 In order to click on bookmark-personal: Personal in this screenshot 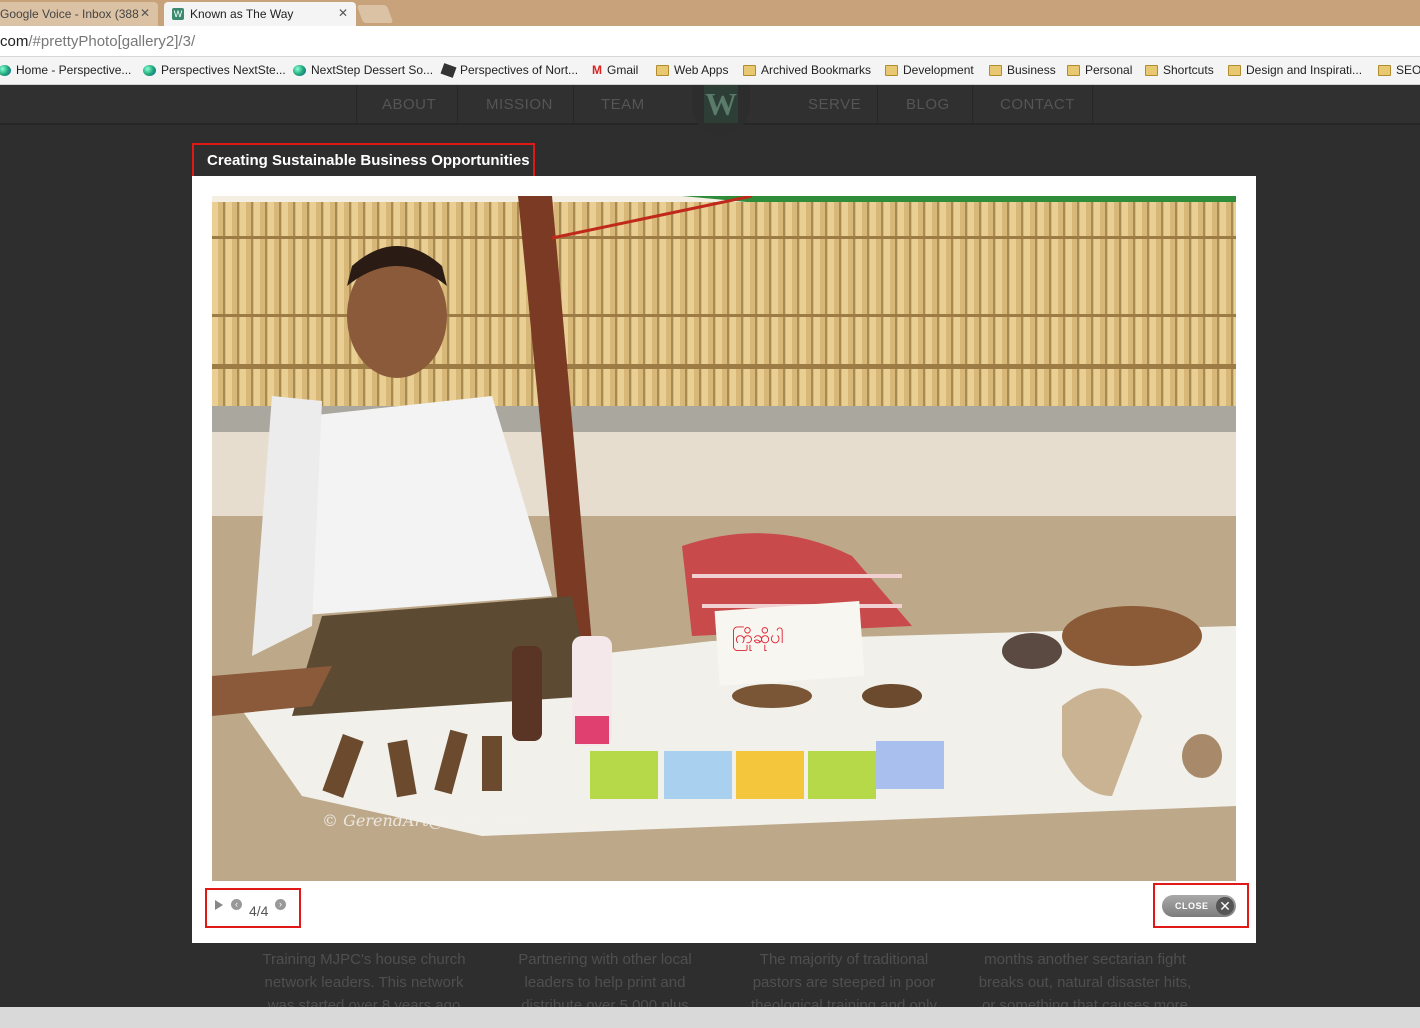, I will do `click(1099, 70)`.